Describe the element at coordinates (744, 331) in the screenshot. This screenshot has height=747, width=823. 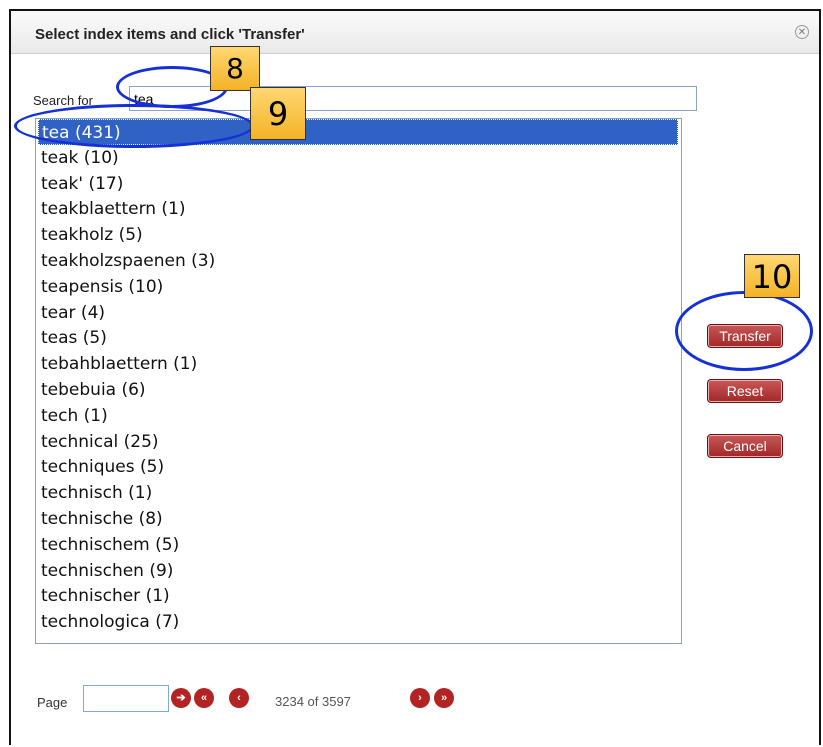
I see `annotation-ellipse-transfer` at that location.